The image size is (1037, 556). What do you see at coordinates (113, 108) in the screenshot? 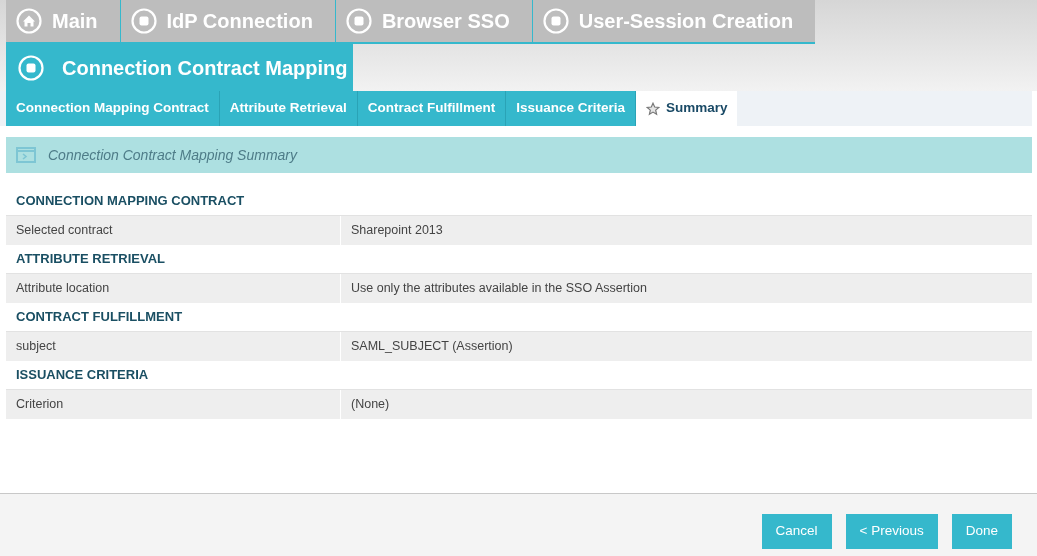
I see `tab: Connection Mapping Contract` at bounding box center [113, 108].